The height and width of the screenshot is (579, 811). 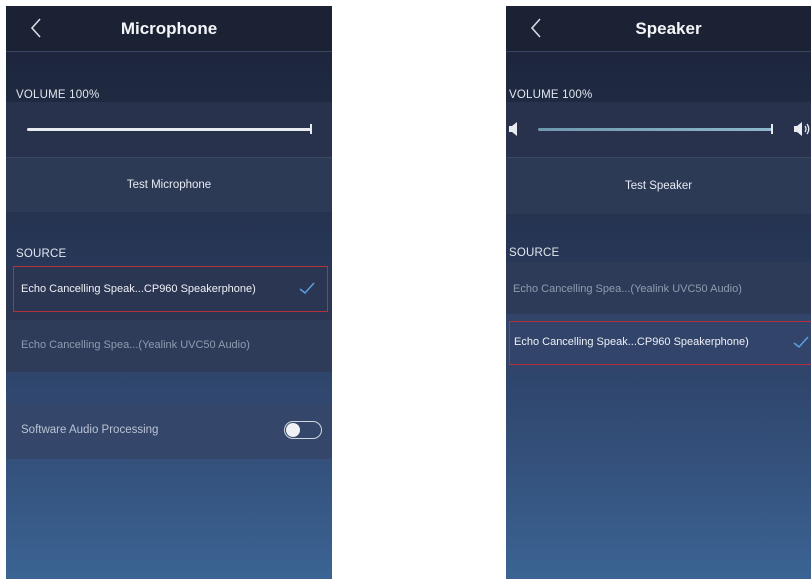 What do you see at coordinates (303, 430) in the screenshot?
I see `software-audio-processing-toggle` at bounding box center [303, 430].